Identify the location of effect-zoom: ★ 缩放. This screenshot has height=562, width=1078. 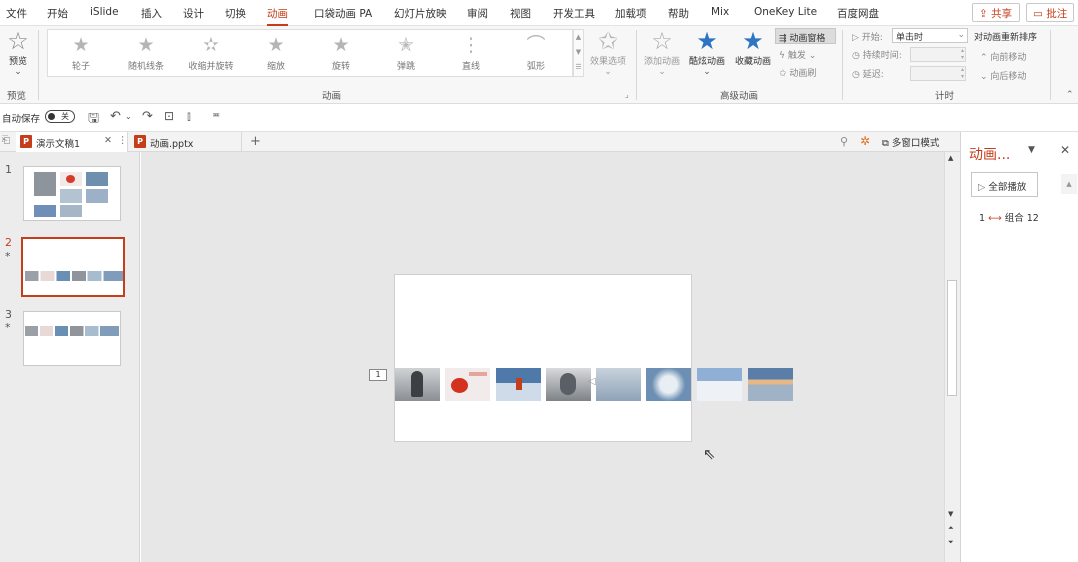
(276, 53).